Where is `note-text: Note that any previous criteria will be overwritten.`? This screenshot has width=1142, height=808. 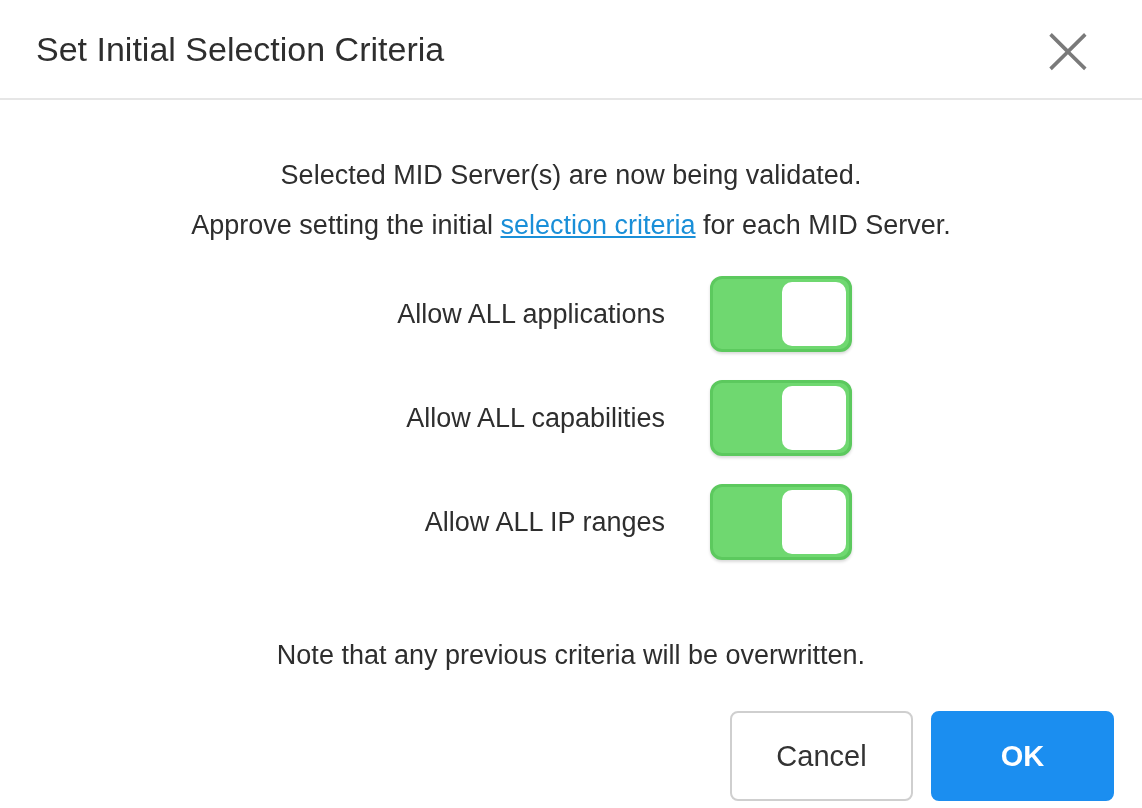 note-text: Note that any previous criteria will be overwritten. is located at coordinates (571, 655).